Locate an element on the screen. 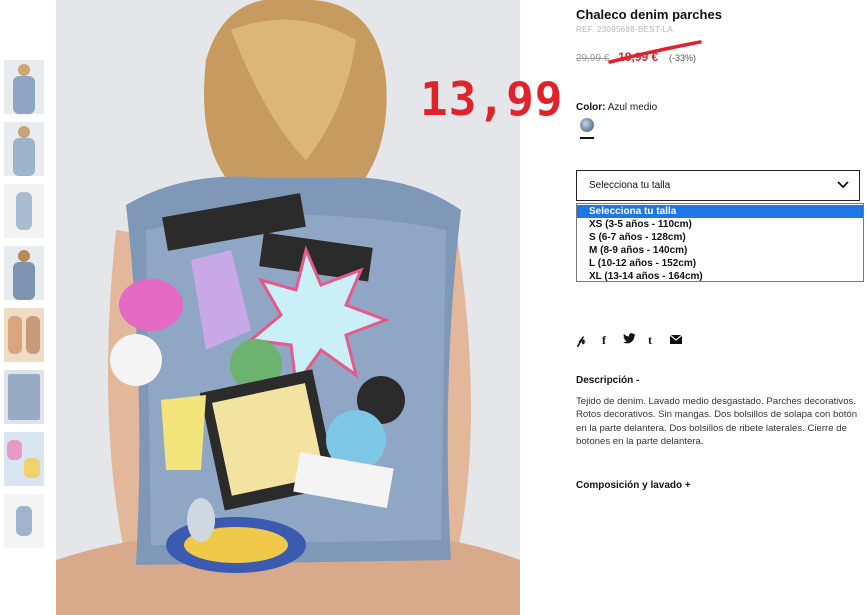 The height and width of the screenshot is (615, 867). size-select: Selecciona tu talla is located at coordinates (718, 185).